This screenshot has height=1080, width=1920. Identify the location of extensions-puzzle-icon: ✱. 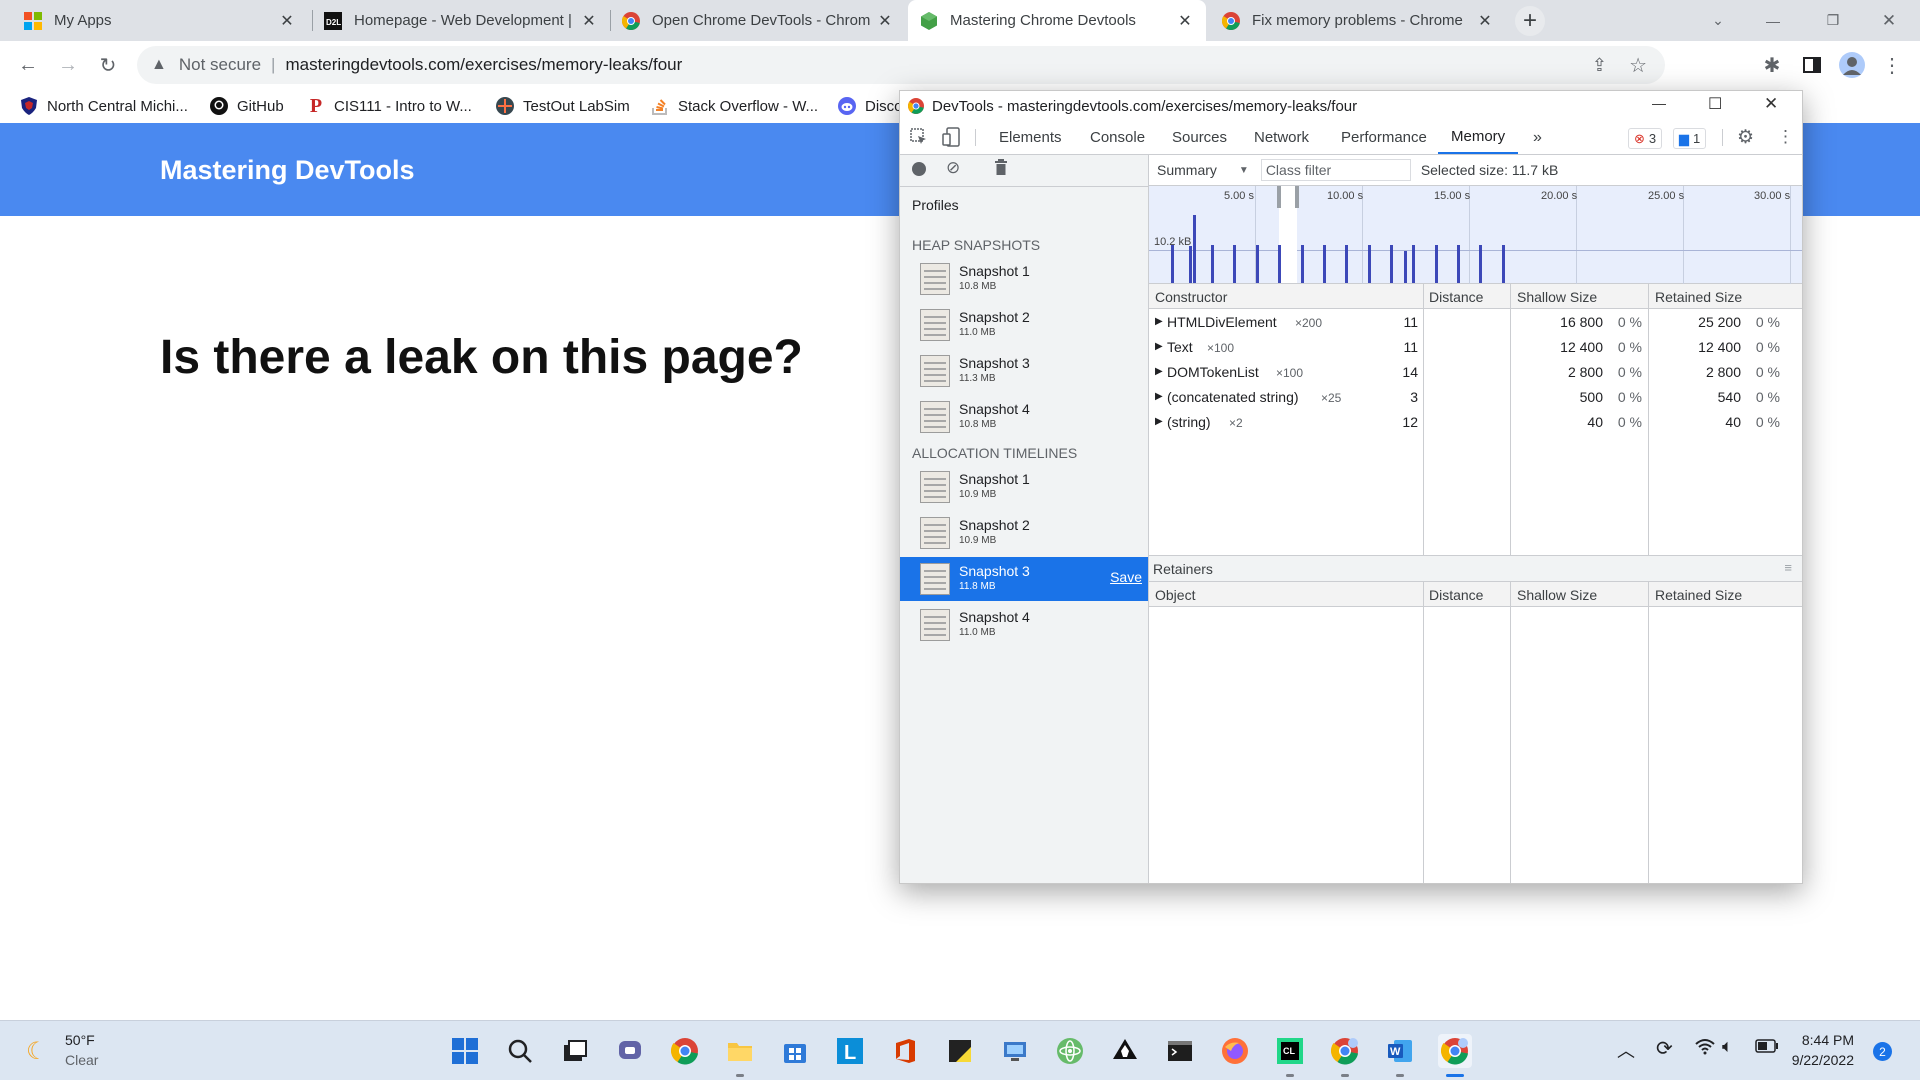
(1772, 65).